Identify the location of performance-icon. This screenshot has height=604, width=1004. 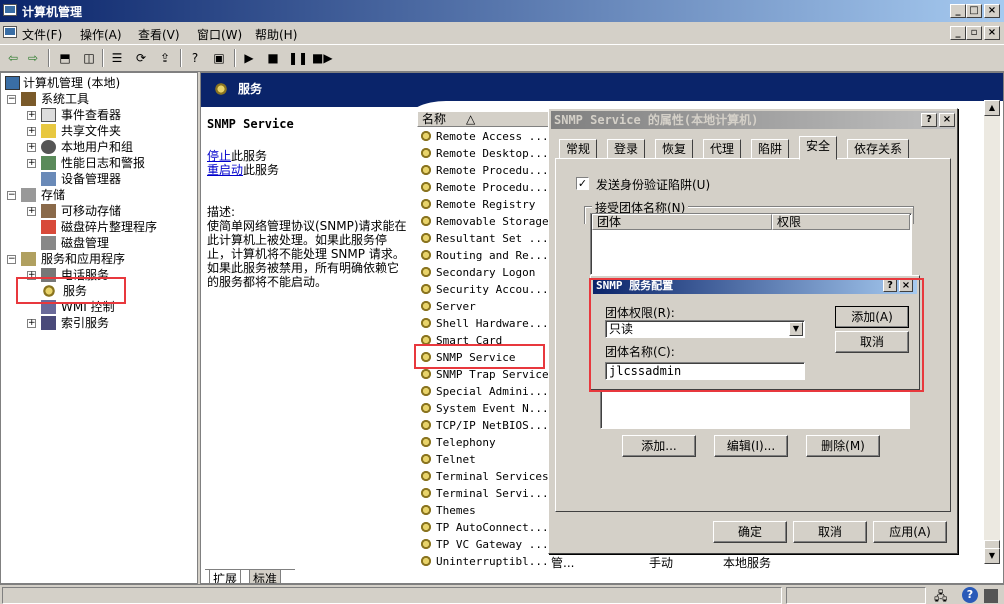
(48, 163).